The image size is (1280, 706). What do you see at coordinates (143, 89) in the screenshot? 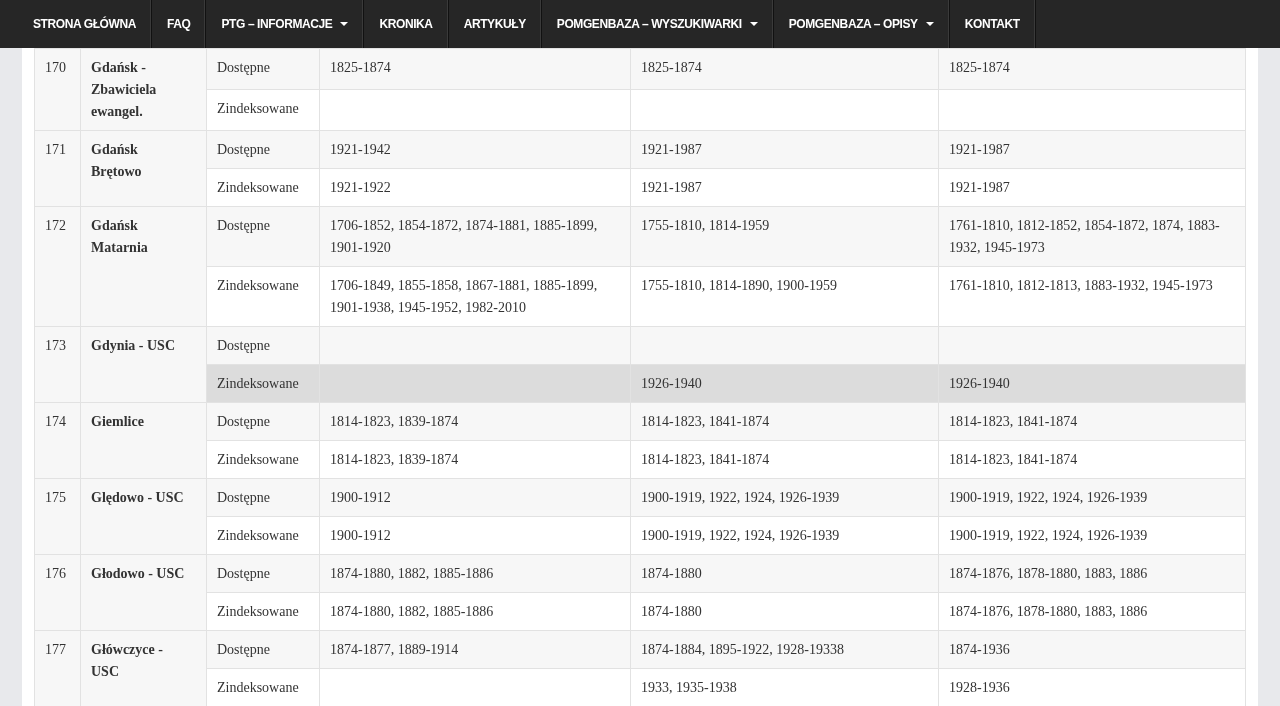
I see `table-cell: Gdańsk - Zbawiciela ewangel.` at bounding box center [143, 89].